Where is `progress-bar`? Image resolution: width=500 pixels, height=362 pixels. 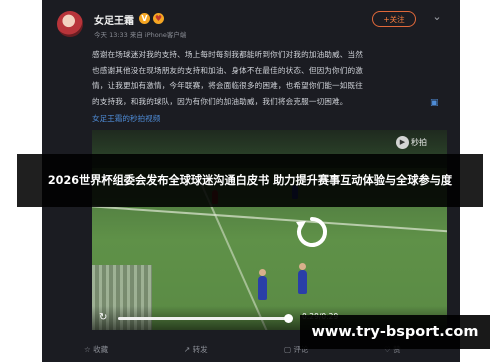
progress-bar is located at coordinates (205, 318).